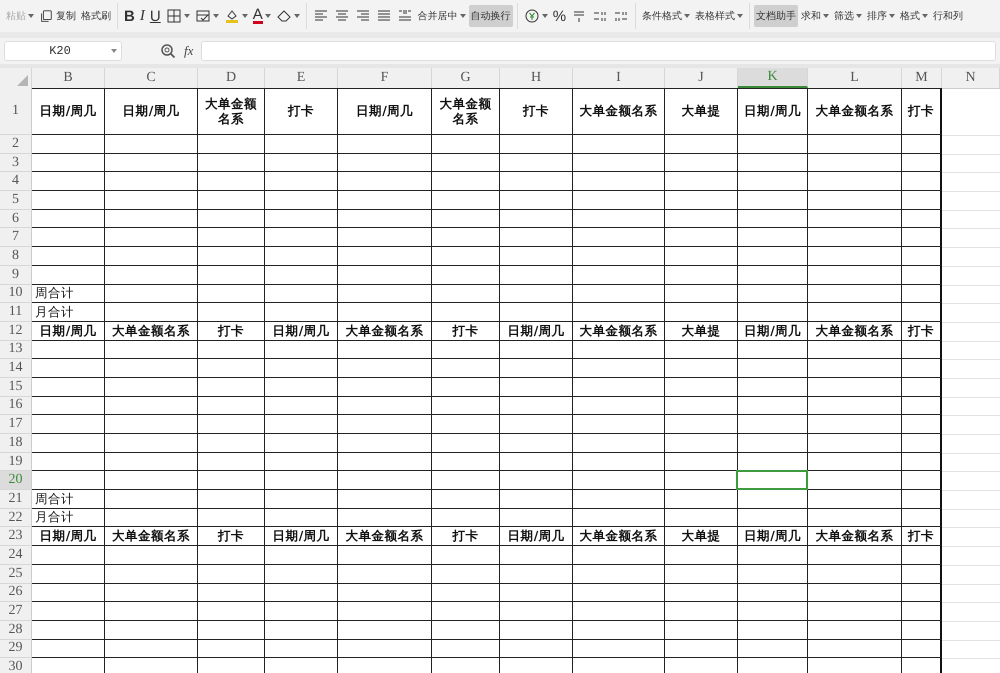 The image size is (1000, 673). I want to click on column-header: F, so click(385, 78).